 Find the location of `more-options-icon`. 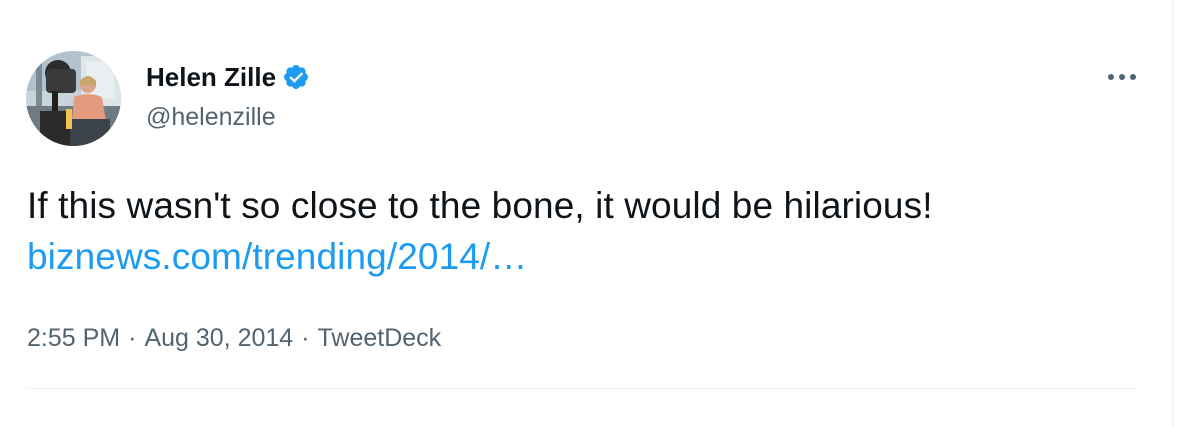

more-options-icon is located at coordinates (1122, 77).